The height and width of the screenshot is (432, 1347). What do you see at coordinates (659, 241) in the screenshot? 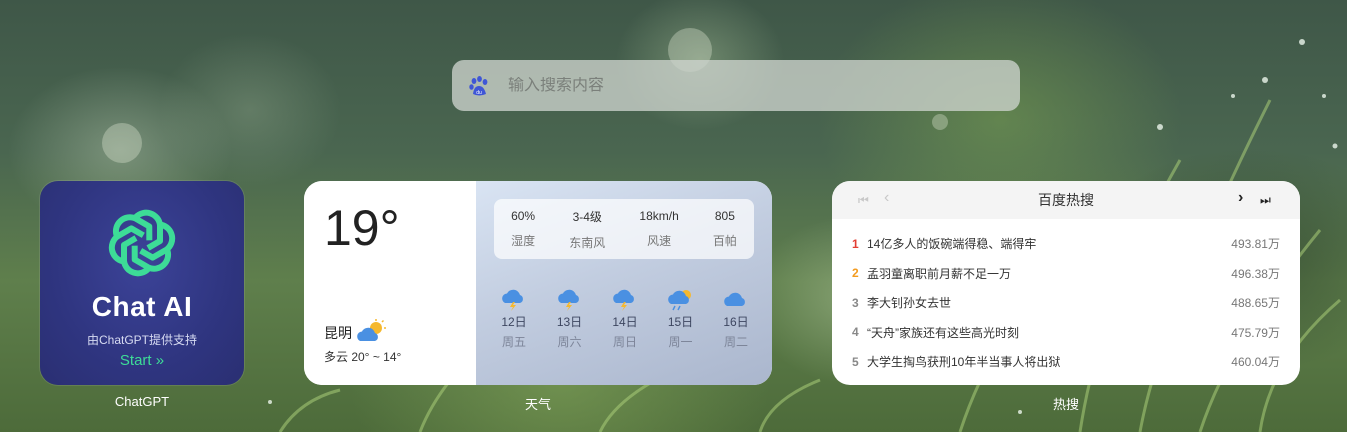
I see `stat-label: 风速` at bounding box center [659, 241].